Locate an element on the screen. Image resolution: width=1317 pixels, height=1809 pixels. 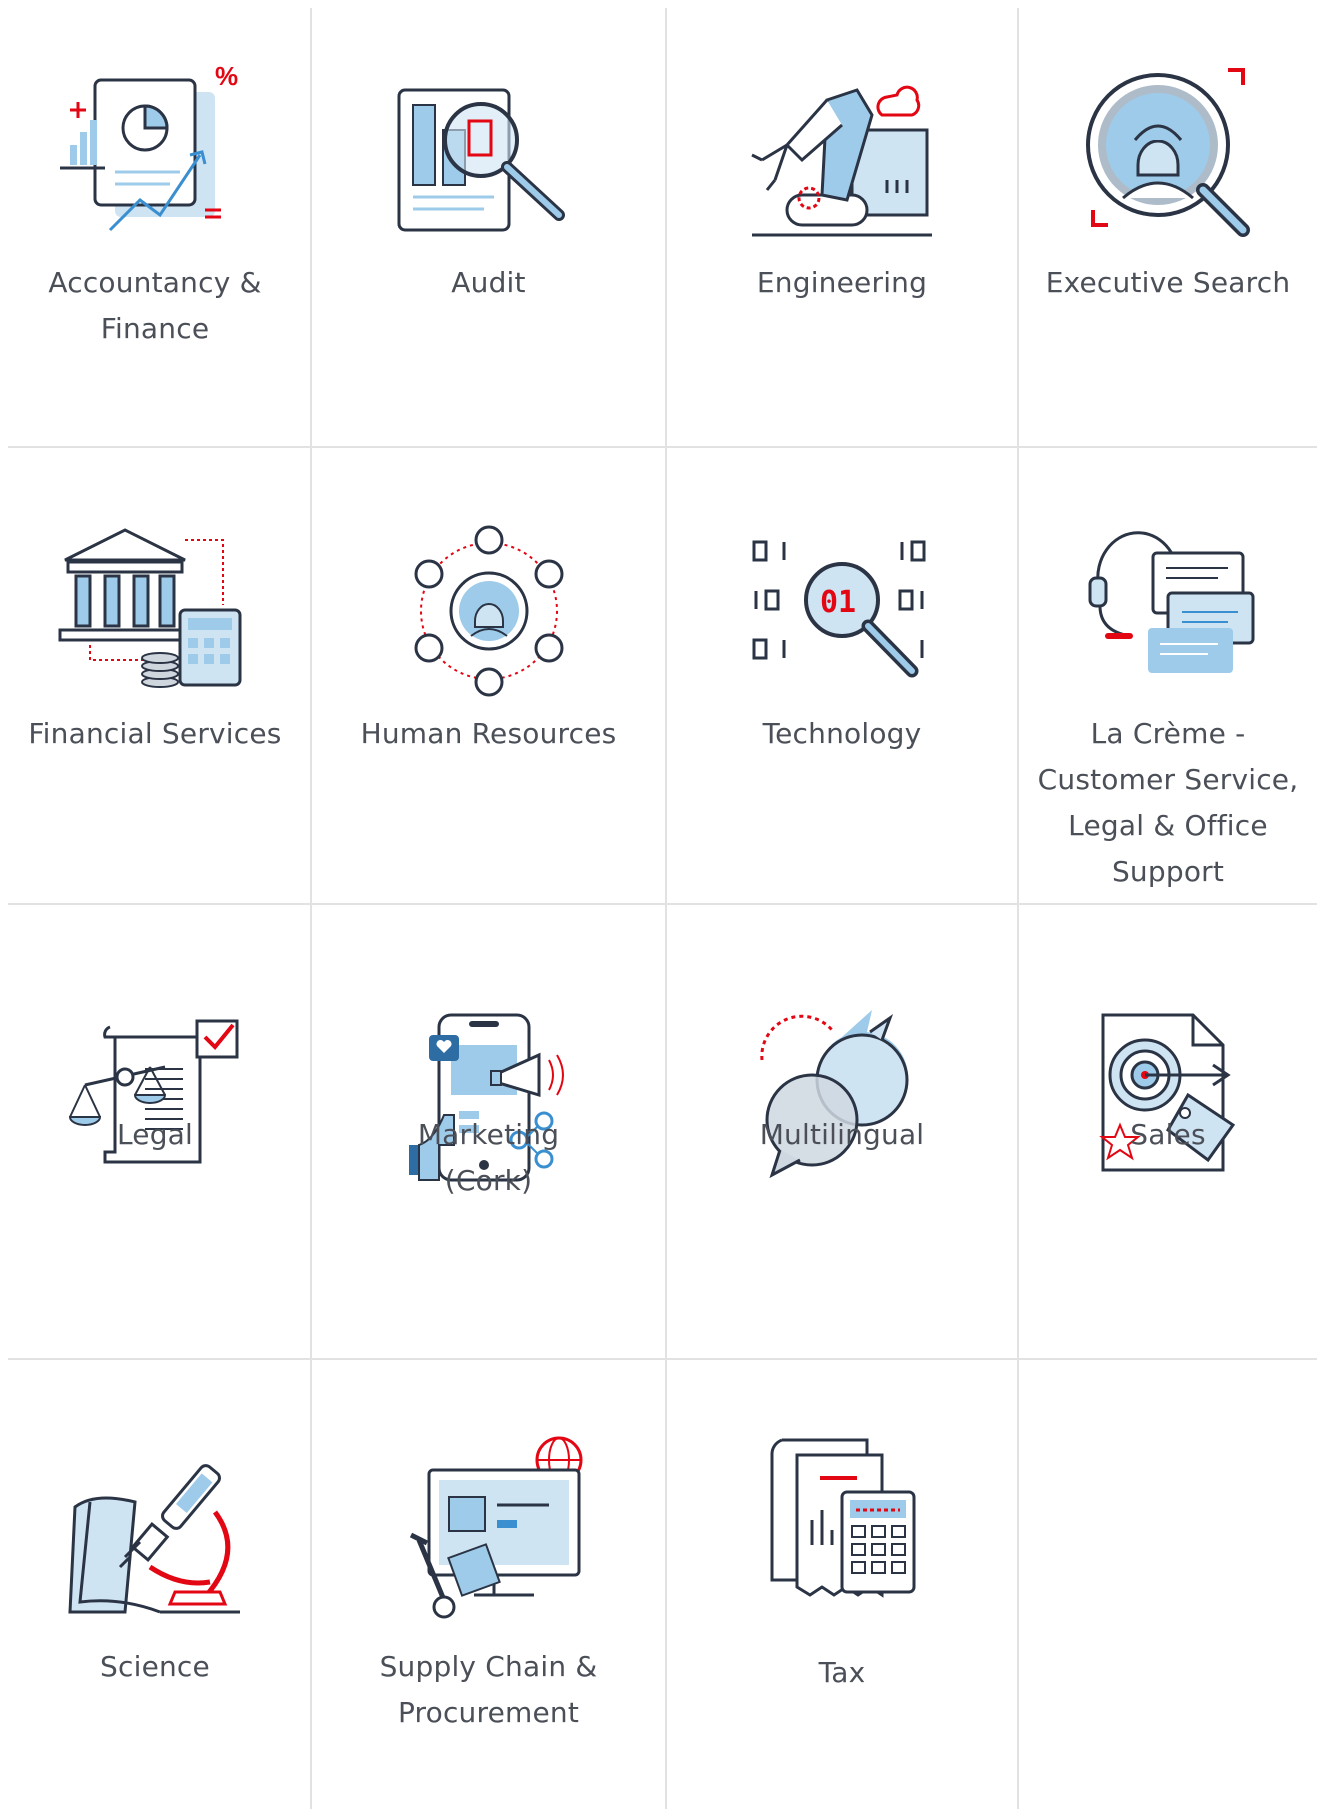
audit-magnifier-icon is located at coordinates (481, 160).